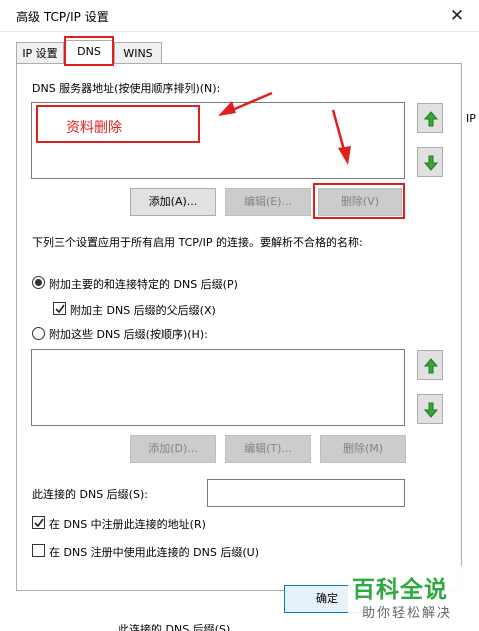 The height and width of the screenshot is (631, 479). Describe the element at coordinates (400, 590) in the screenshot. I see `watermark-title: 百科全说` at that location.